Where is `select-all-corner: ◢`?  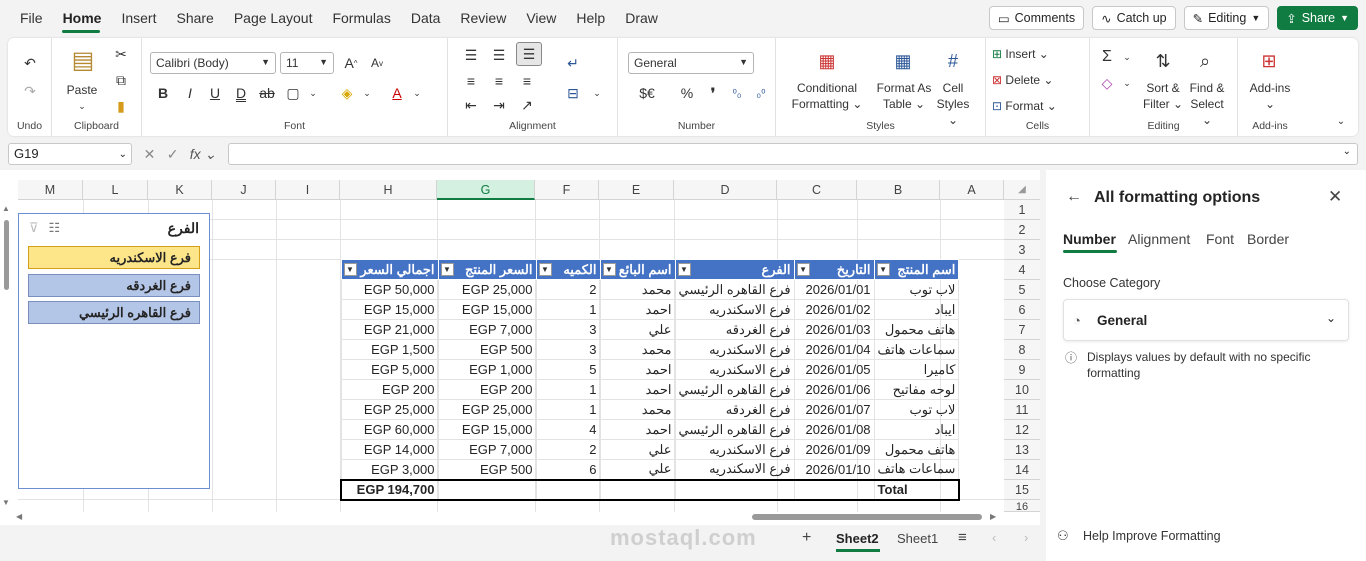
select-all-corner: ◢ is located at coordinates (1022, 190).